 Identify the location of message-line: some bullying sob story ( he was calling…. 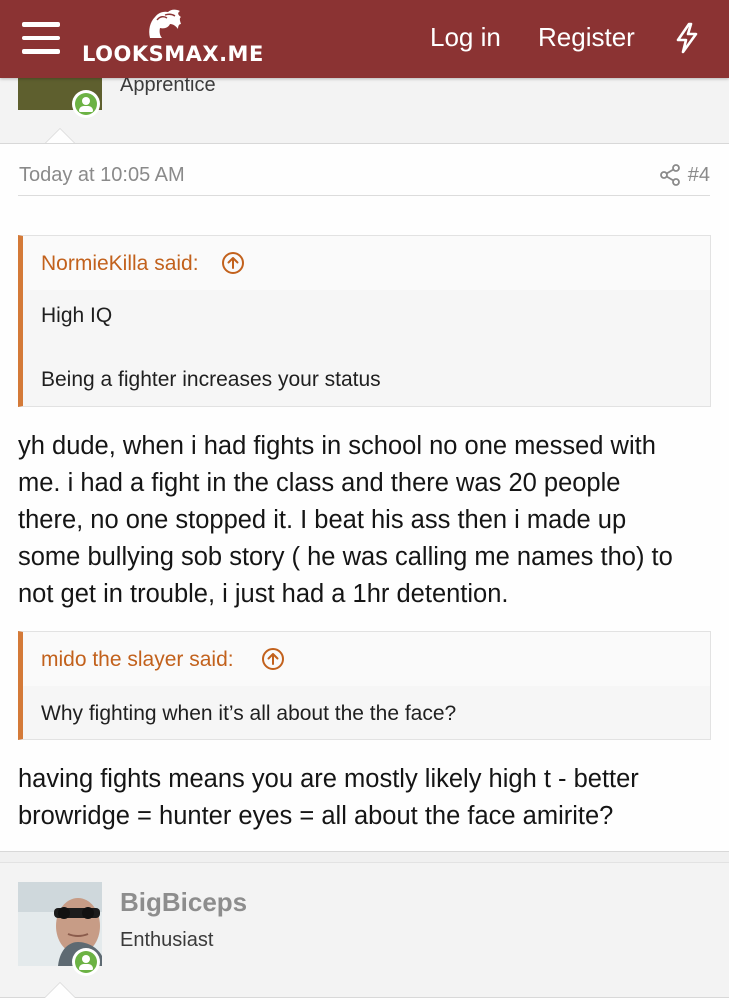
(345, 557).